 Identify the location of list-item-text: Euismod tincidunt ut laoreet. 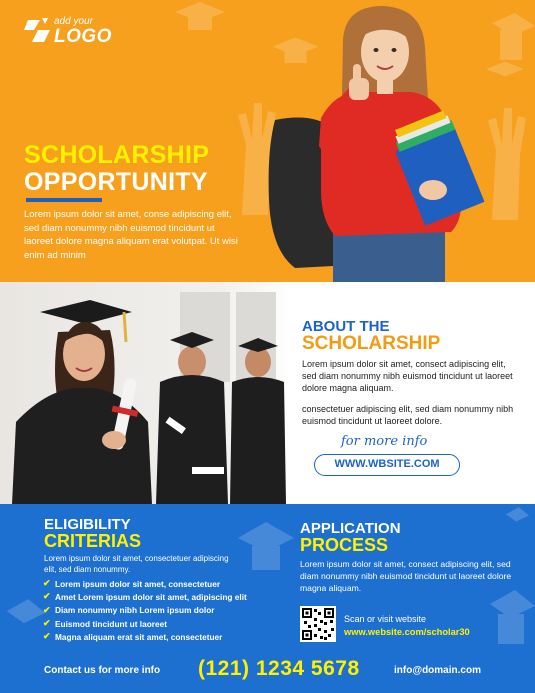
(111, 623).